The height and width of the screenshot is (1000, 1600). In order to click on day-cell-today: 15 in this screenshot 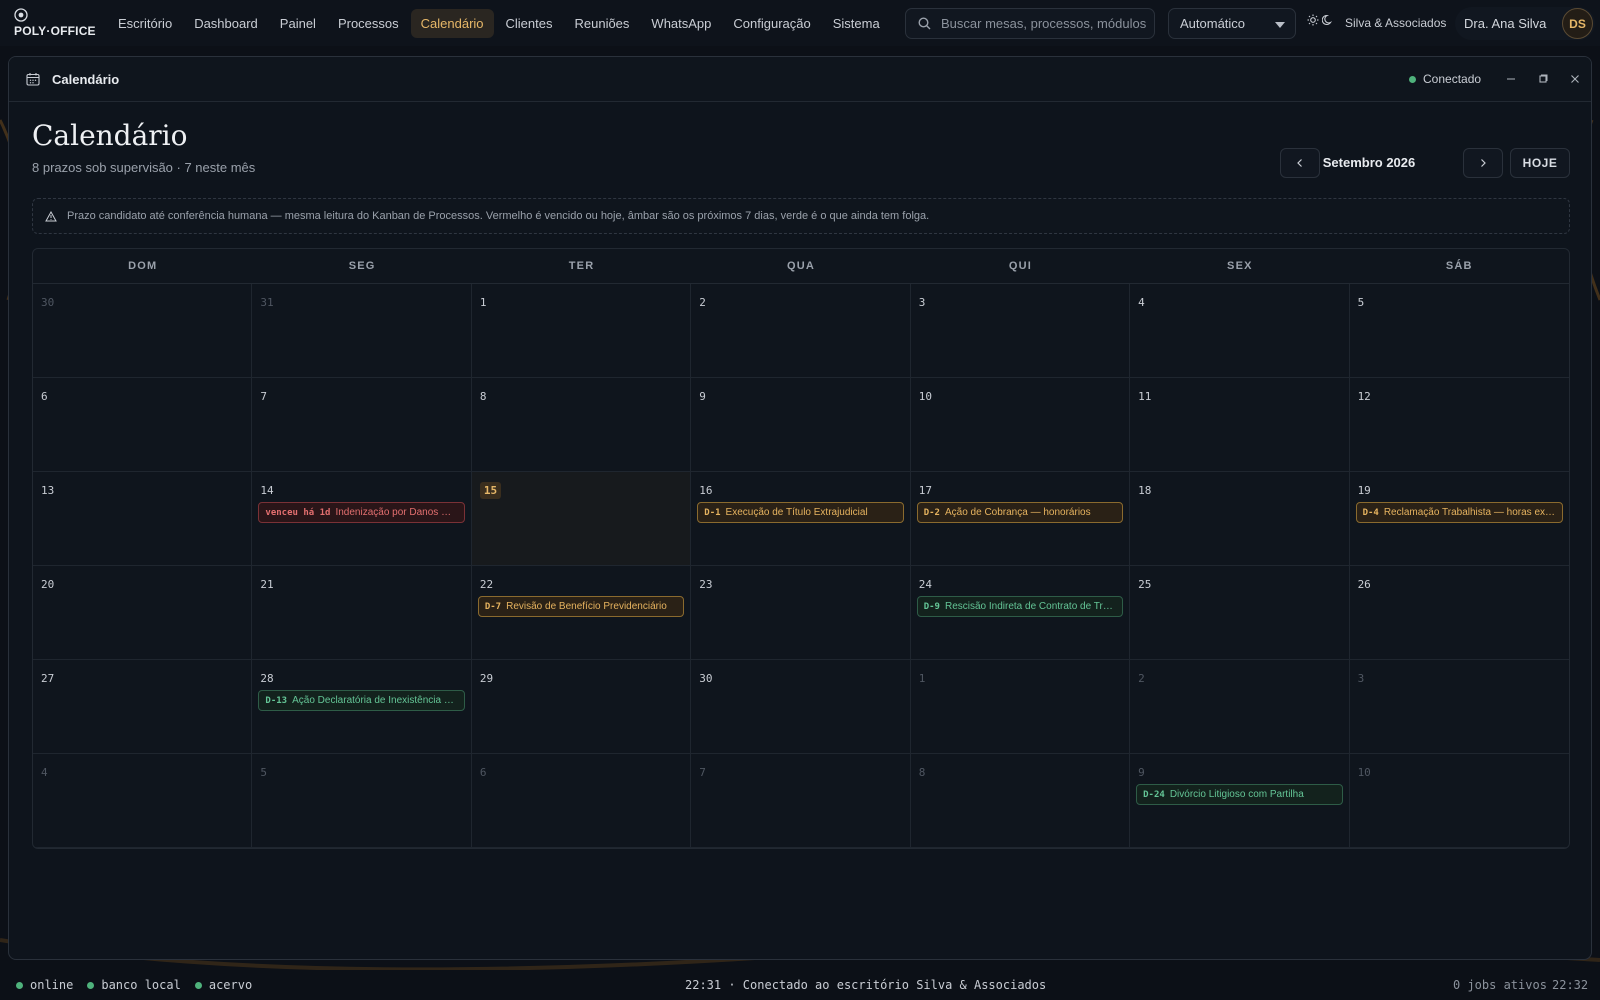, I will do `click(581, 519)`.